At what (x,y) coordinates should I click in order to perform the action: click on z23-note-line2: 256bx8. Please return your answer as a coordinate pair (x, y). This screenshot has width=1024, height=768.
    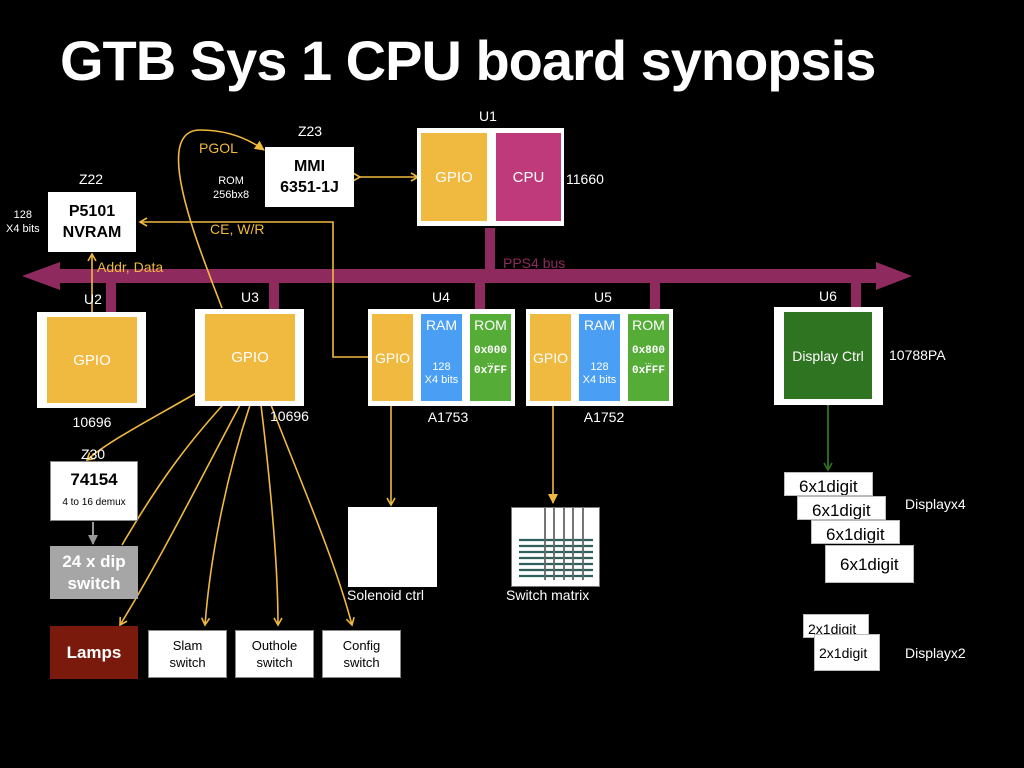
    Looking at the image, I should click on (231, 195).